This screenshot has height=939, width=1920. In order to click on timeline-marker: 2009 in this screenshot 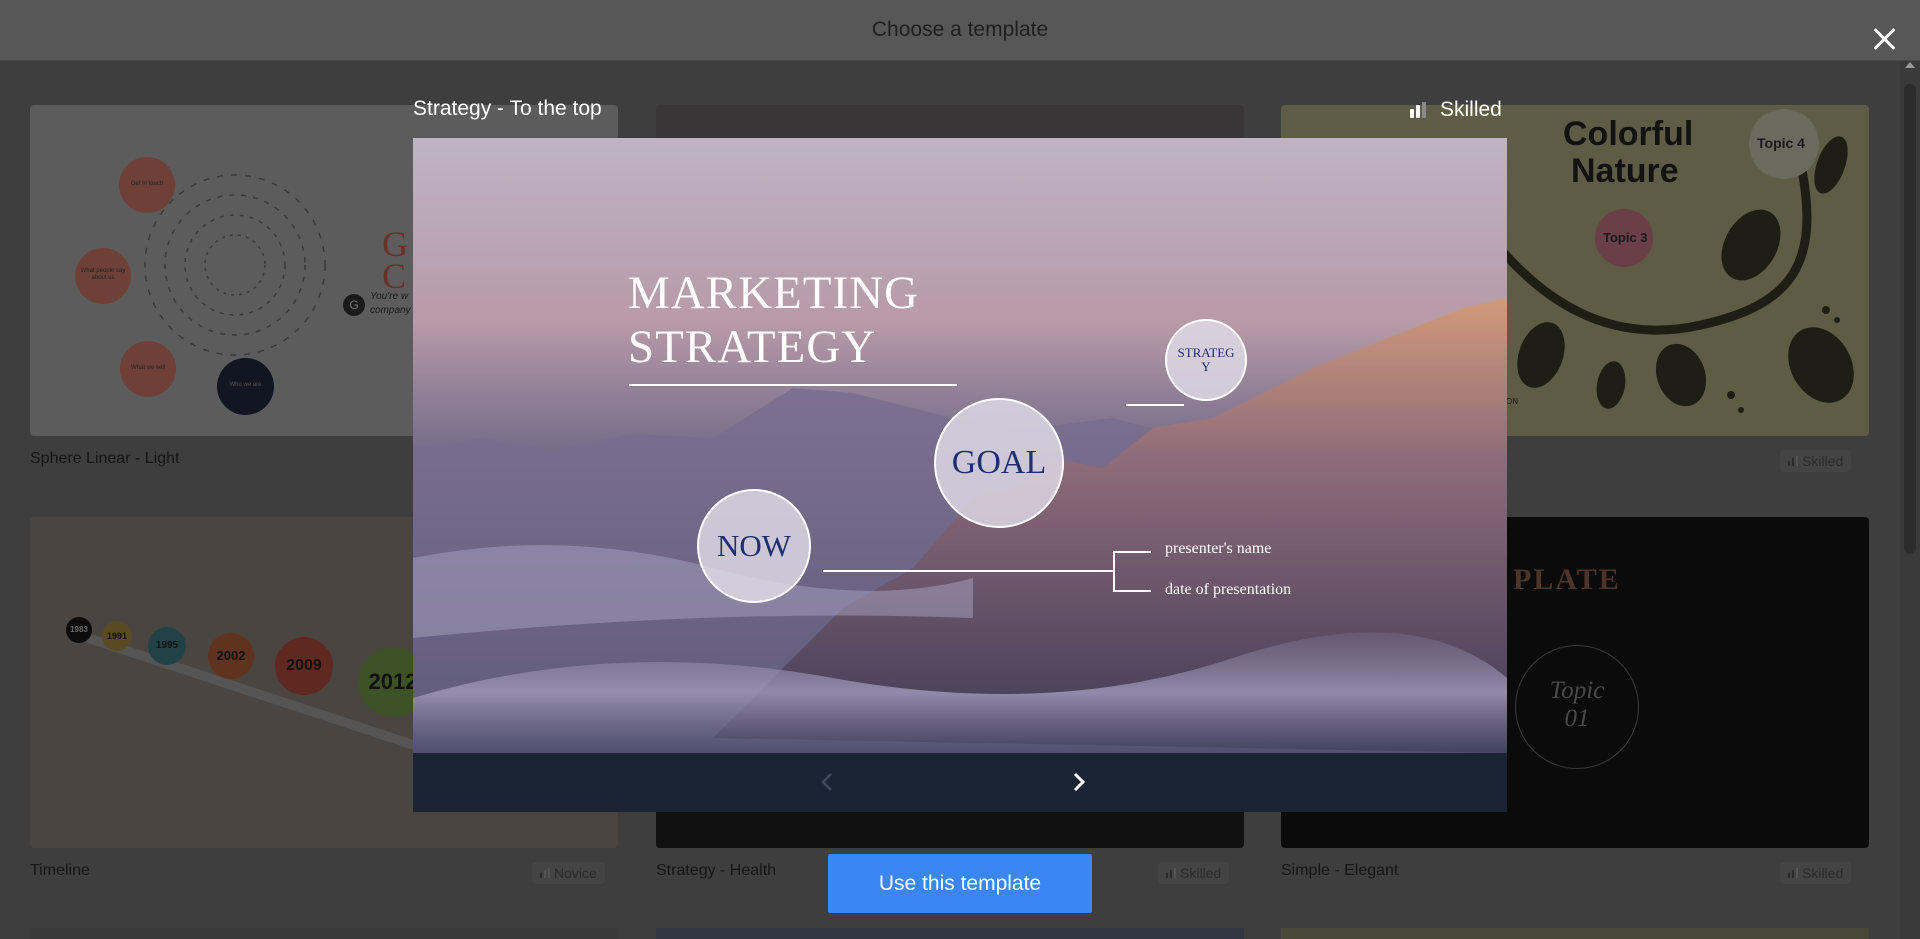, I will do `click(304, 666)`.